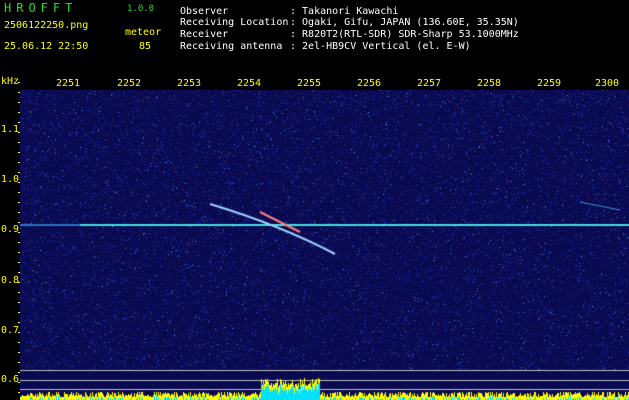 This screenshot has width=629, height=400. I want to click on antenna-label: Receiving antenna, so click(231, 46).